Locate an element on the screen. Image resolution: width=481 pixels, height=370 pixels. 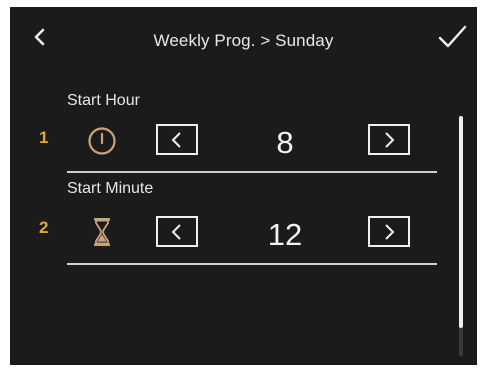
start-minute-value: 12 is located at coordinates (285, 234).